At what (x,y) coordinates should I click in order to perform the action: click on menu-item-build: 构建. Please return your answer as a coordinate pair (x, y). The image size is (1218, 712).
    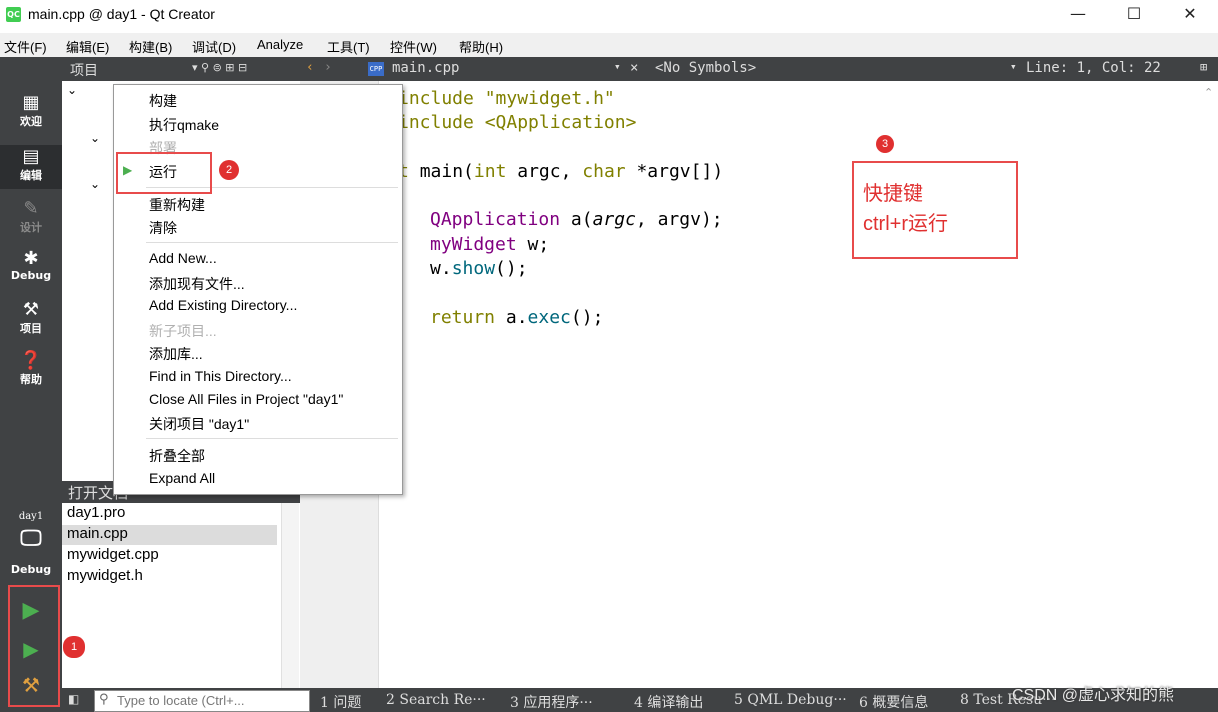
    Looking at the image, I should click on (163, 101).